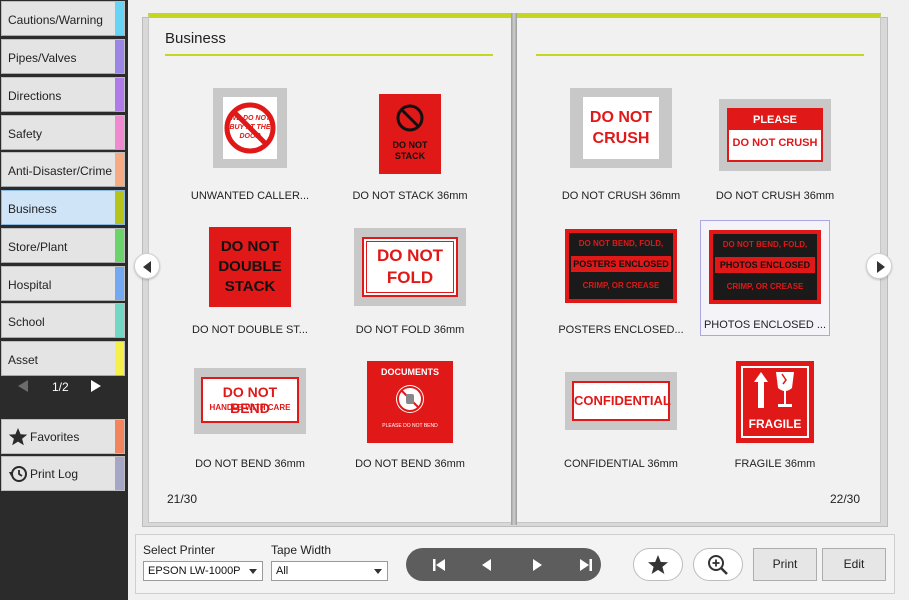  I want to click on category-label: Hospital, so click(30, 285).